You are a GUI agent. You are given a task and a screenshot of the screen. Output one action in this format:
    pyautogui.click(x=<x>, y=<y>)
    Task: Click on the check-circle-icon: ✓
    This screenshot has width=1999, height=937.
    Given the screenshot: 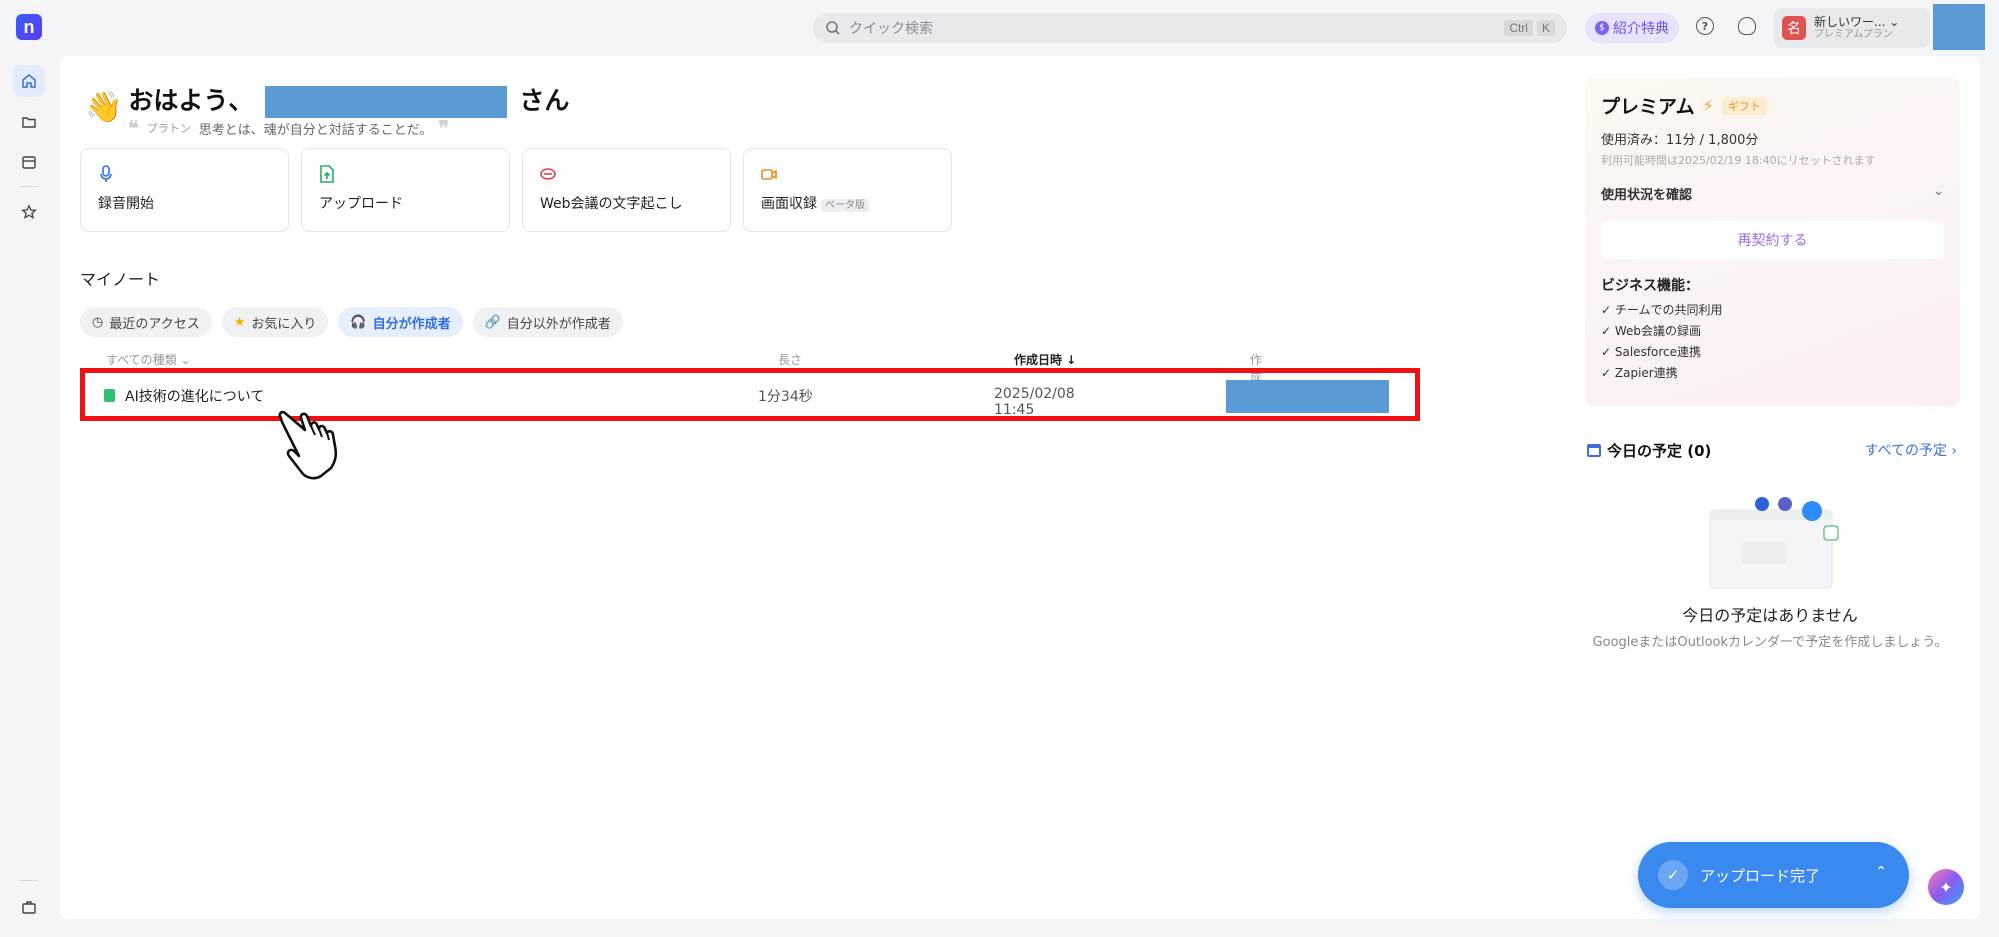 What is the action you would take?
    pyautogui.click(x=1673, y=875)
    